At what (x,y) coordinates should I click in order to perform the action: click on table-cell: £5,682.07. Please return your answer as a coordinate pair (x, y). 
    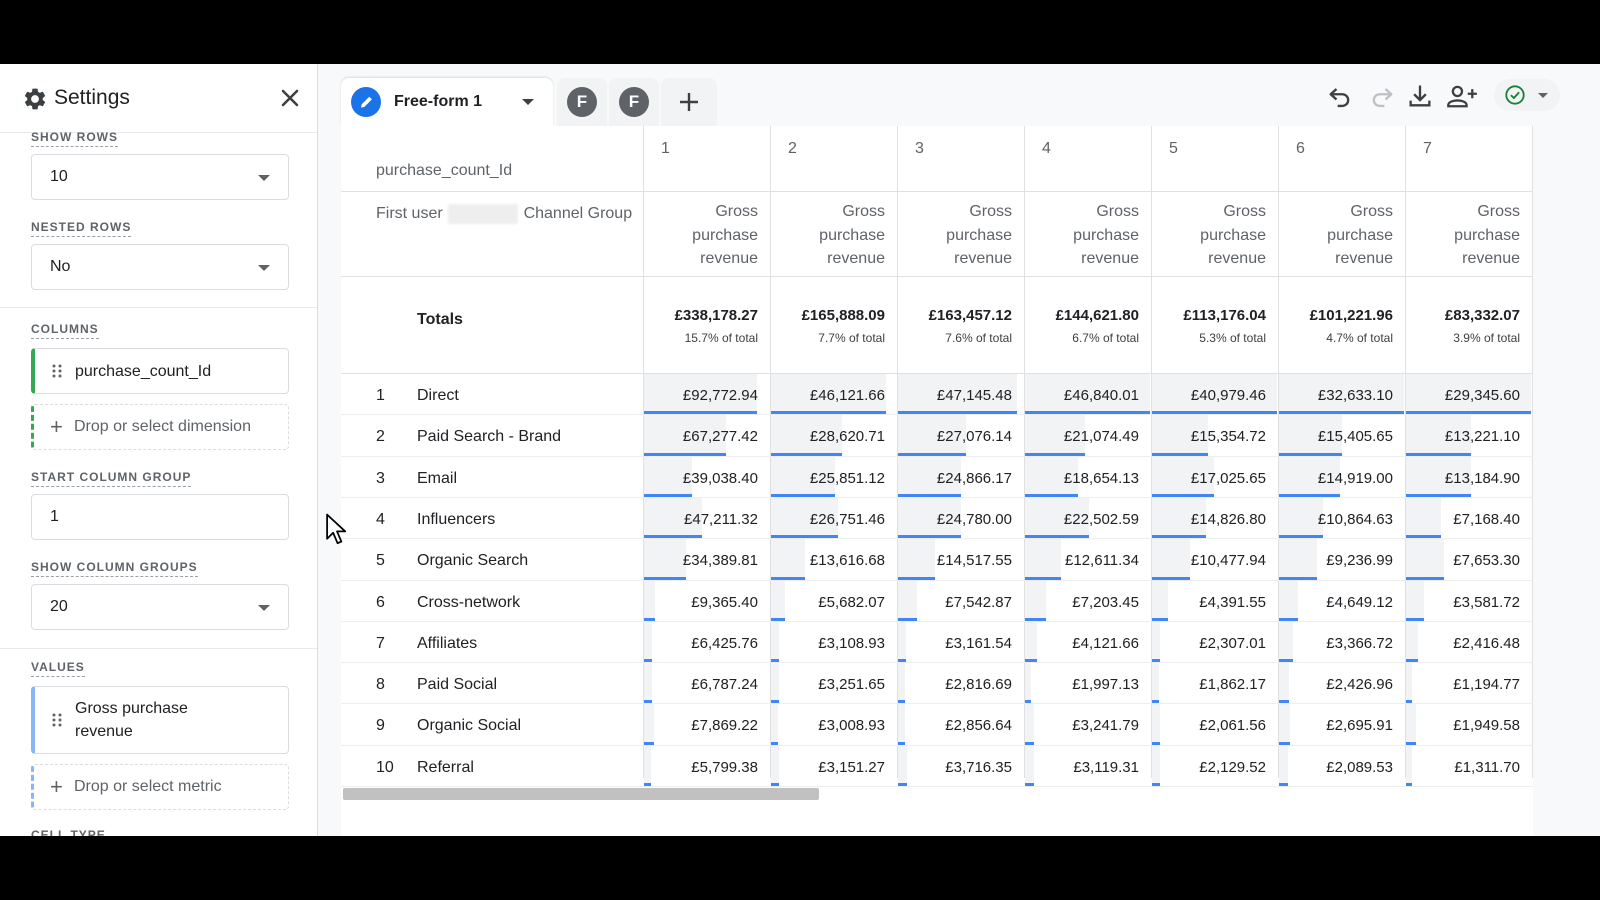
    Looking at the image, I should click on (830, 602).